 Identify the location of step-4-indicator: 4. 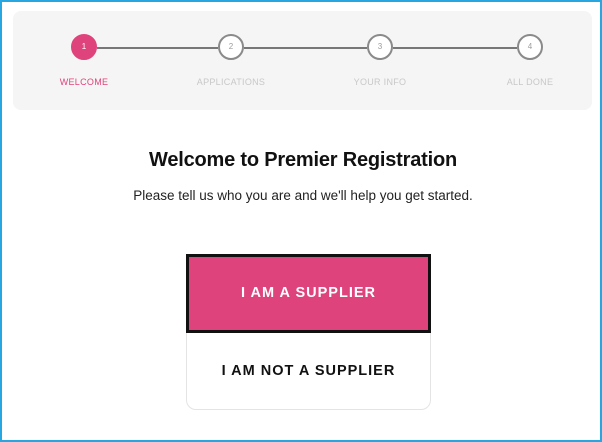
(530, 47).